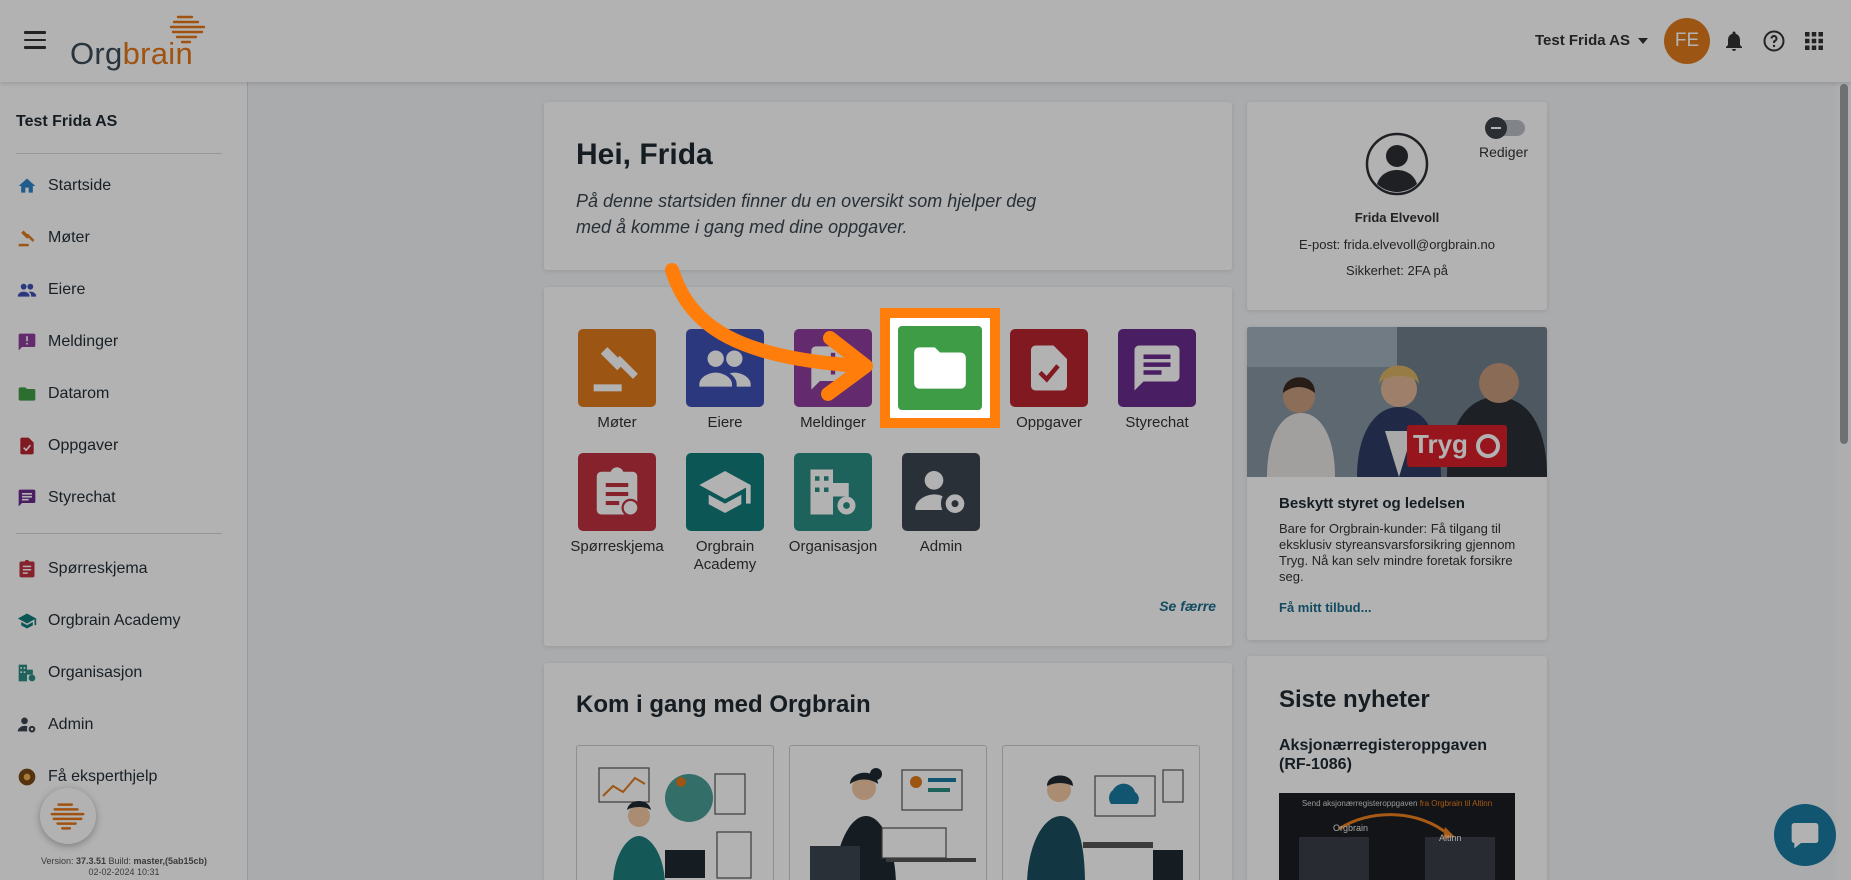 The height and width of the screenshot is (880, 1851). Describe the element at coordinates (126, 725) in the screenshot. I see `sidebar-item-admin: Admin` at that location.